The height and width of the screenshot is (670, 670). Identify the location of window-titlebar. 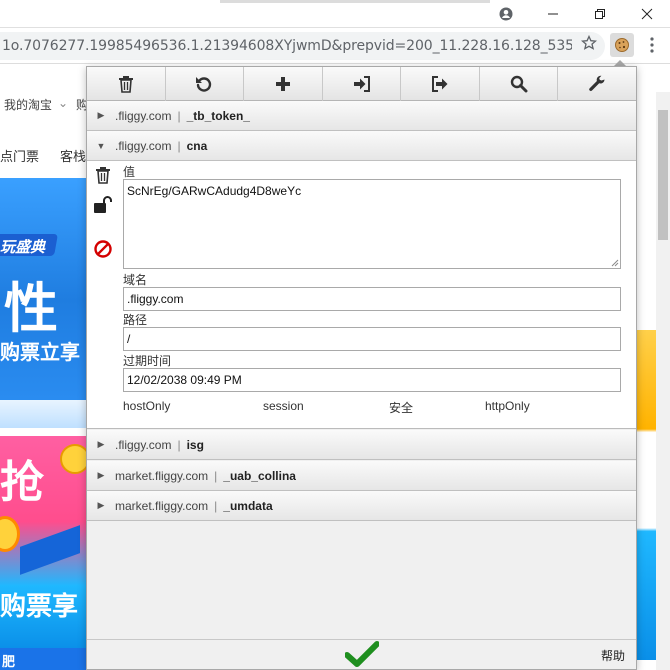
(335, 14).